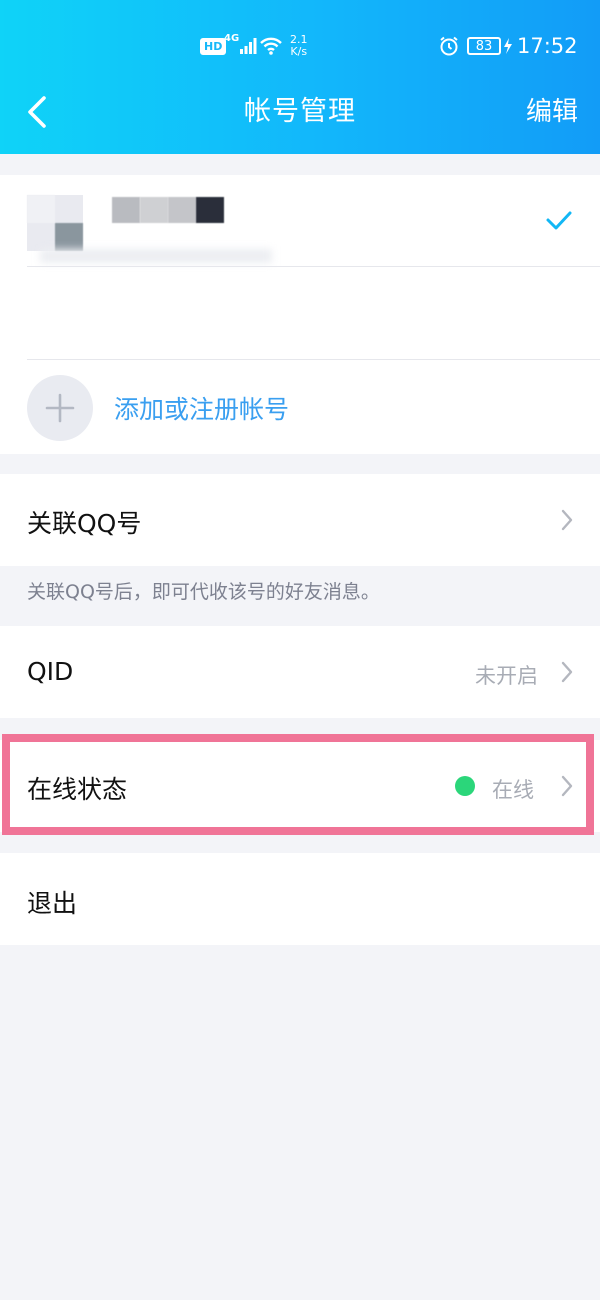  I want to click on link-qq-label: 关联QQ号, so click(84, 523).